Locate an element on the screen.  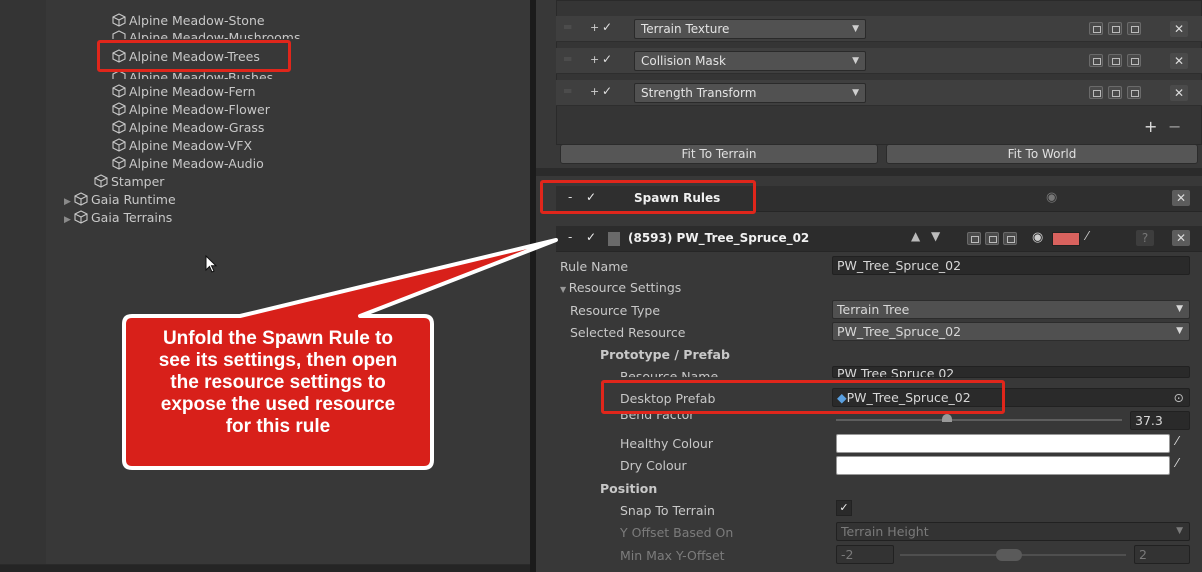
callout-bubble is located at coordinates (340, 354).